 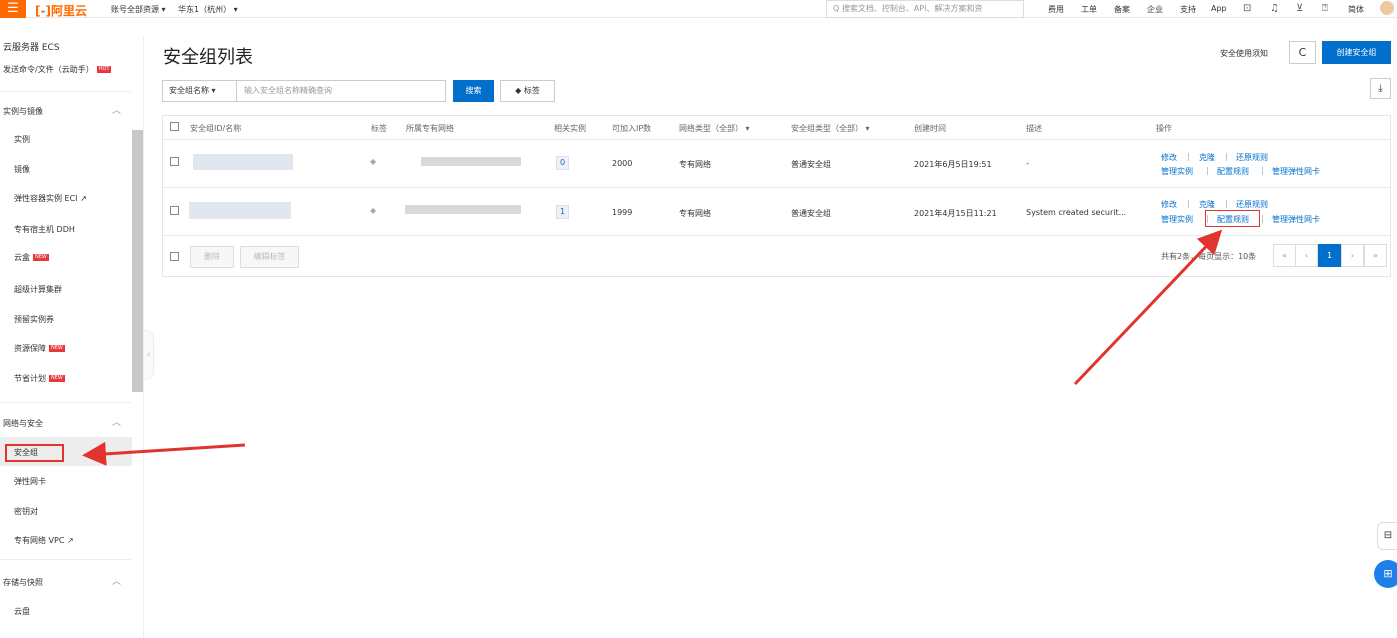 I want to click on section-storage-snapshot: 存储与快照, so click(x=23, y=582).